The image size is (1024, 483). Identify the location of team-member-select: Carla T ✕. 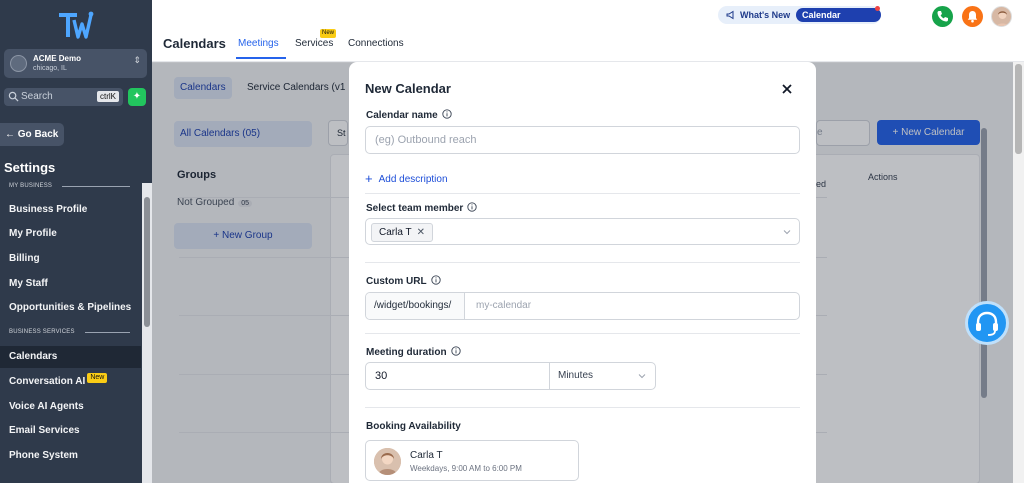
(582, 231).